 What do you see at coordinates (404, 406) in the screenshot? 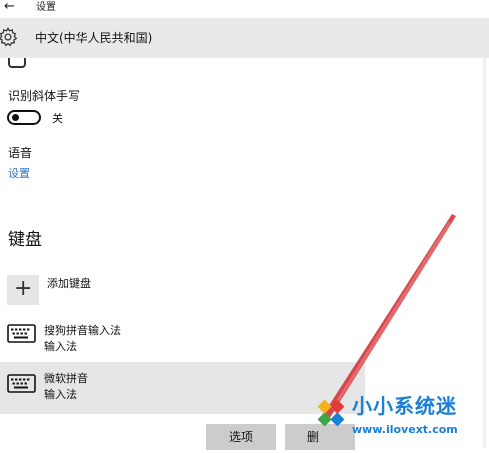
I see `watermark-name: 小小系统迷` at bounding box center [404, 406].